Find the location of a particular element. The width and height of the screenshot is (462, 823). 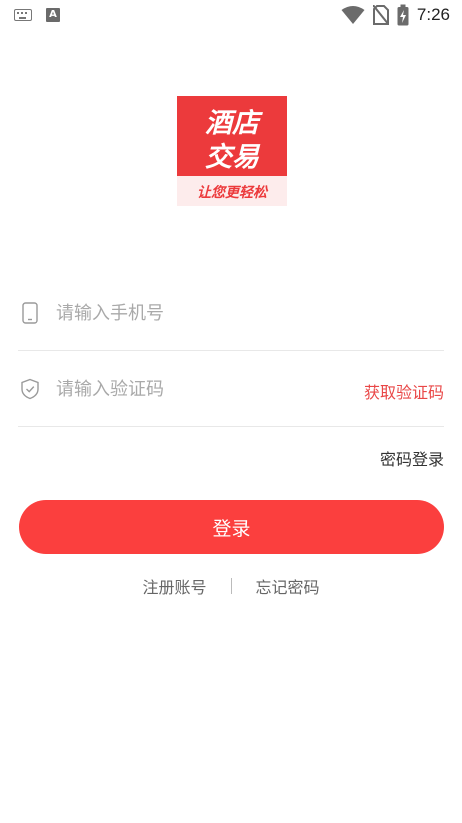

no-sim-icon is located at coordinates (380, 15).